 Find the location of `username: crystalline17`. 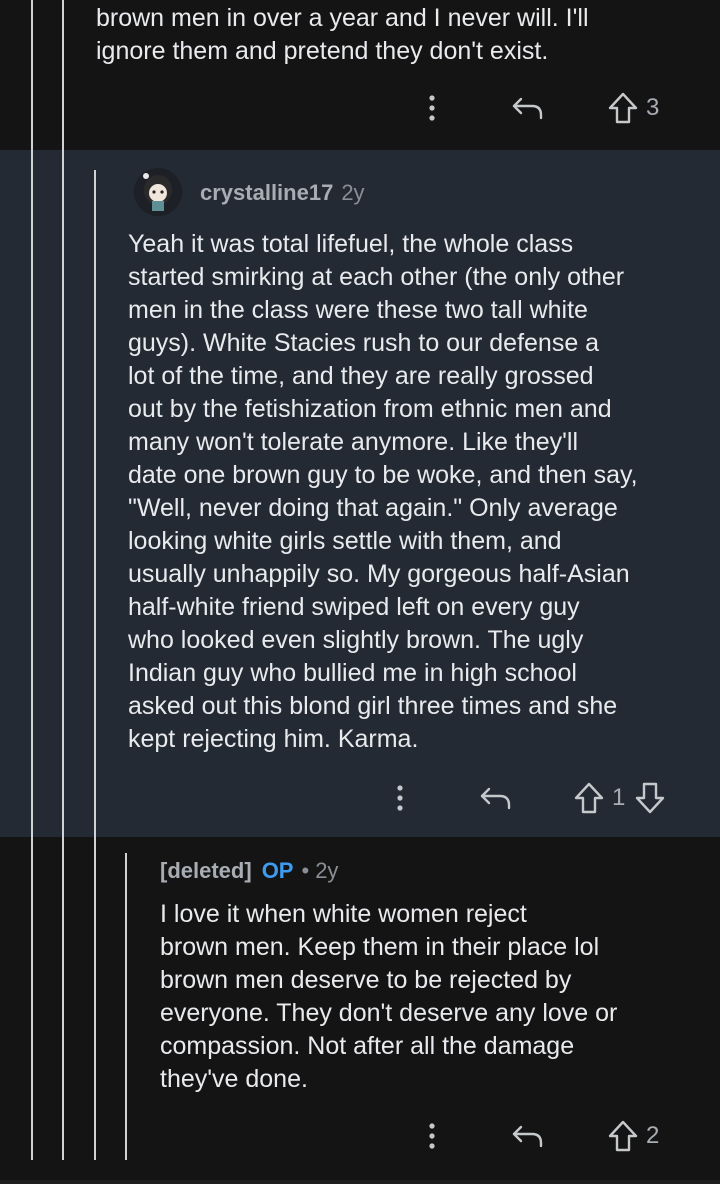

username: crystalline17 is located at coordinates (266, 193).